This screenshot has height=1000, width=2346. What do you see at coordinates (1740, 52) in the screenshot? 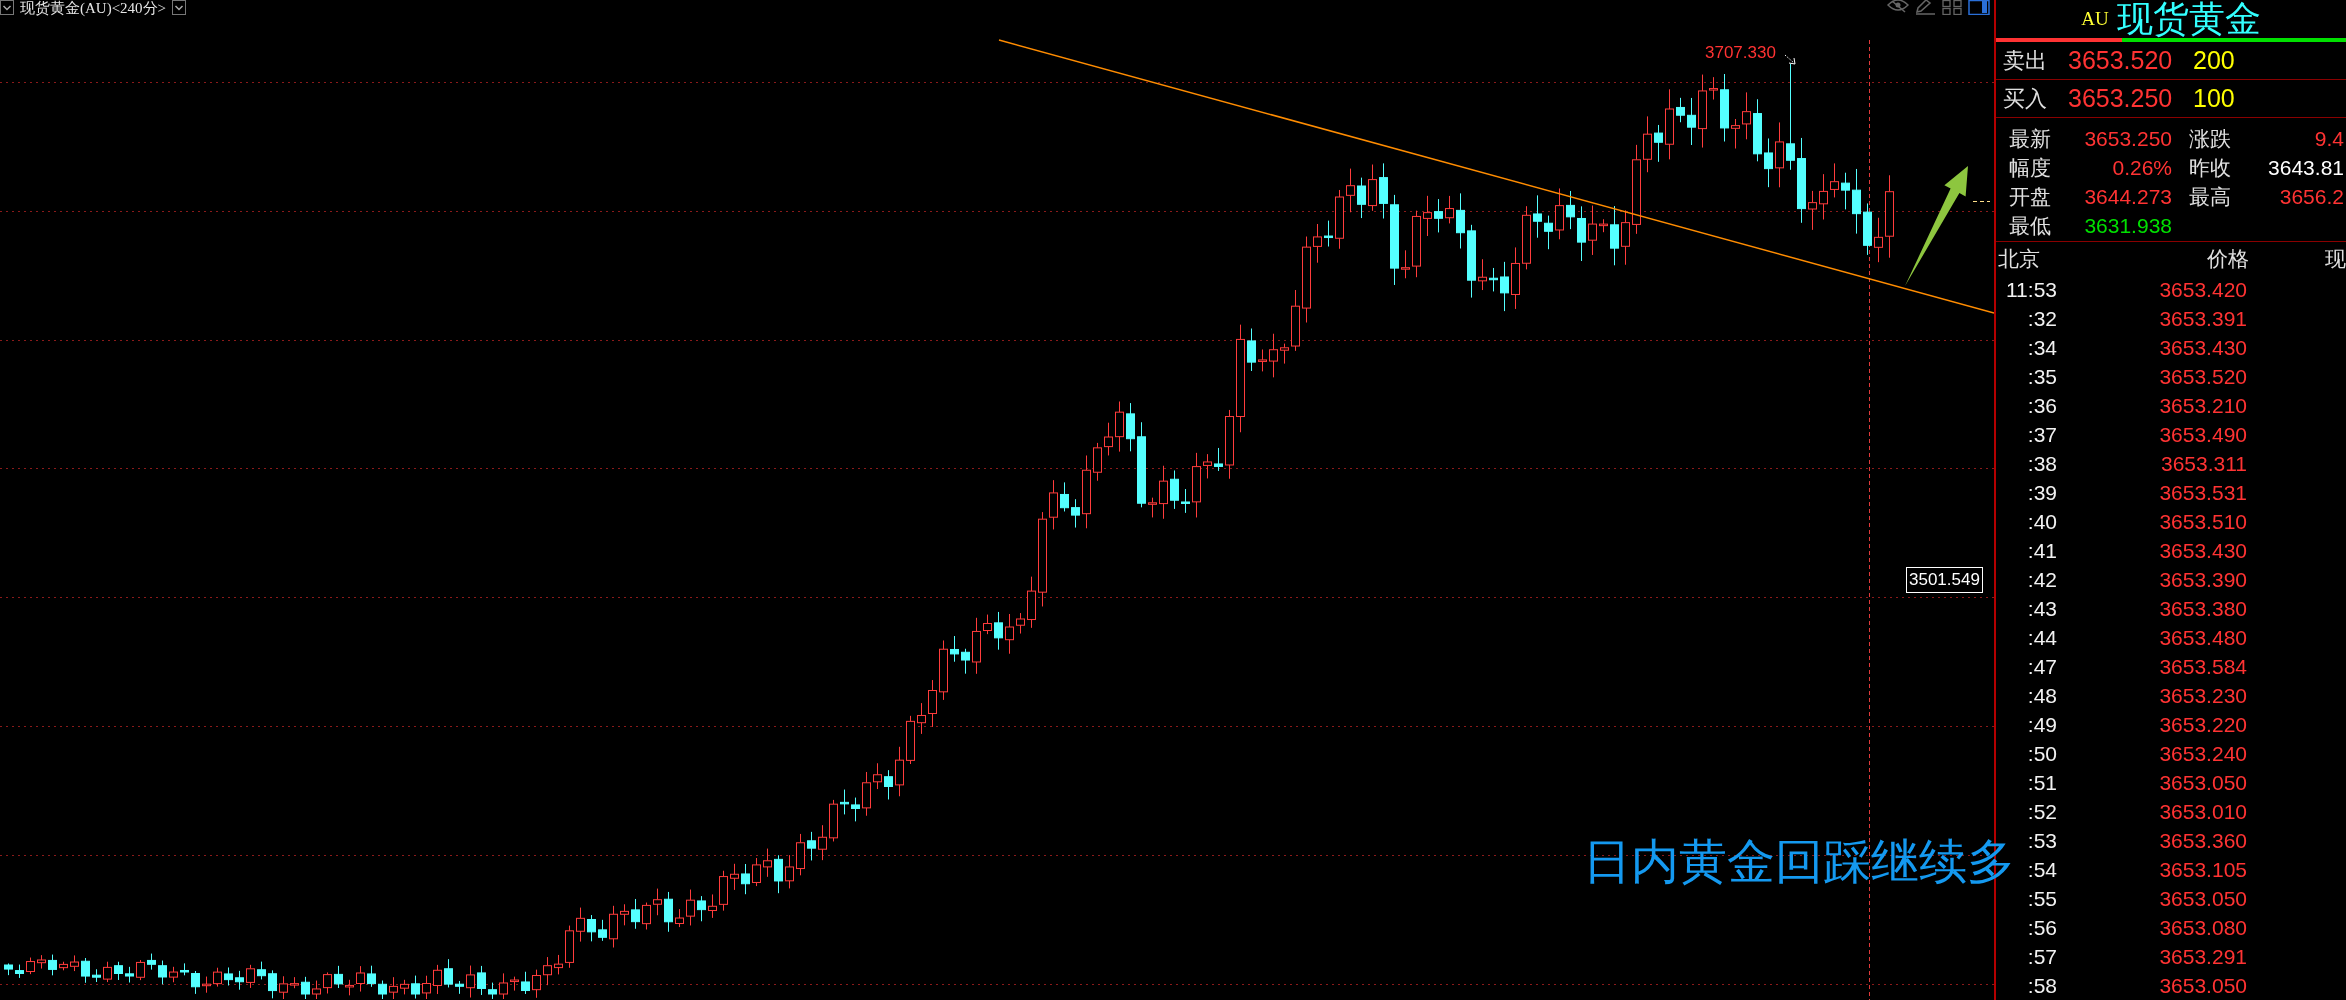
I see `high-price-label: 3707.330` at bounding box center [1740, 52].